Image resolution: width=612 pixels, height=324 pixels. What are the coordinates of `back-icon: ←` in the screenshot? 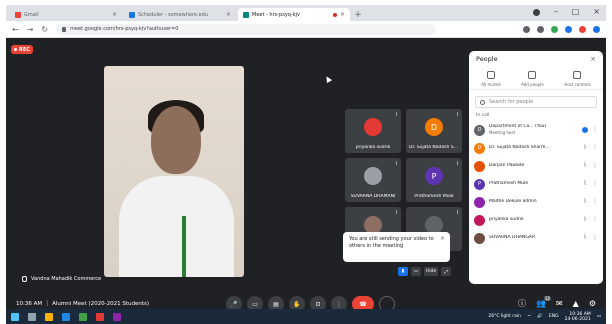 It's located at (15, 29).